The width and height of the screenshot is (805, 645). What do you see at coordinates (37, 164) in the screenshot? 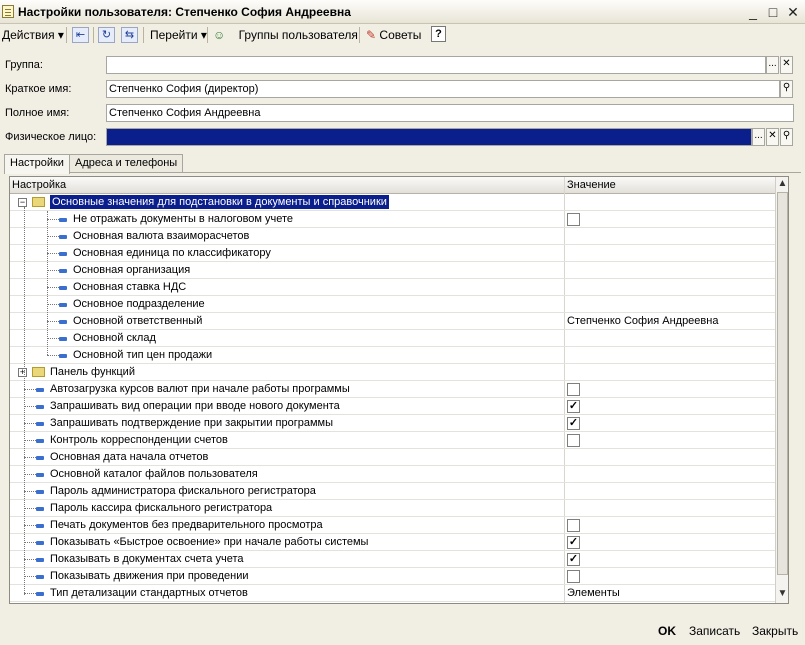
I see `tab-settings: Настройки` at bounding box center [37, 164].